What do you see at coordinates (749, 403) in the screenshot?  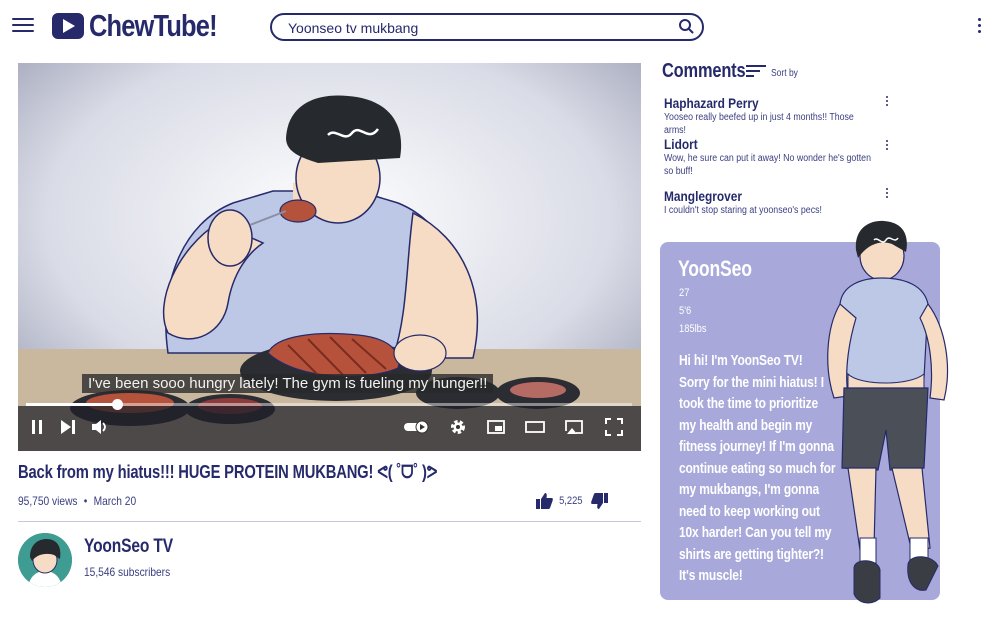 I see `bio-line: took the time to prioritize` at bounding box center [749, 403].